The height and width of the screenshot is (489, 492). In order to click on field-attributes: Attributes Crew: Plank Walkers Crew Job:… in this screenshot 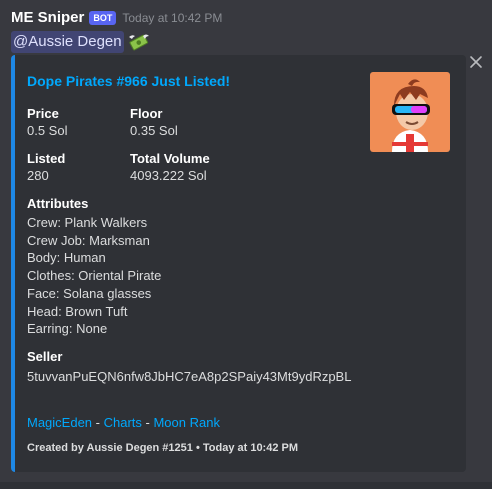, I will do `click(94, 266)`.